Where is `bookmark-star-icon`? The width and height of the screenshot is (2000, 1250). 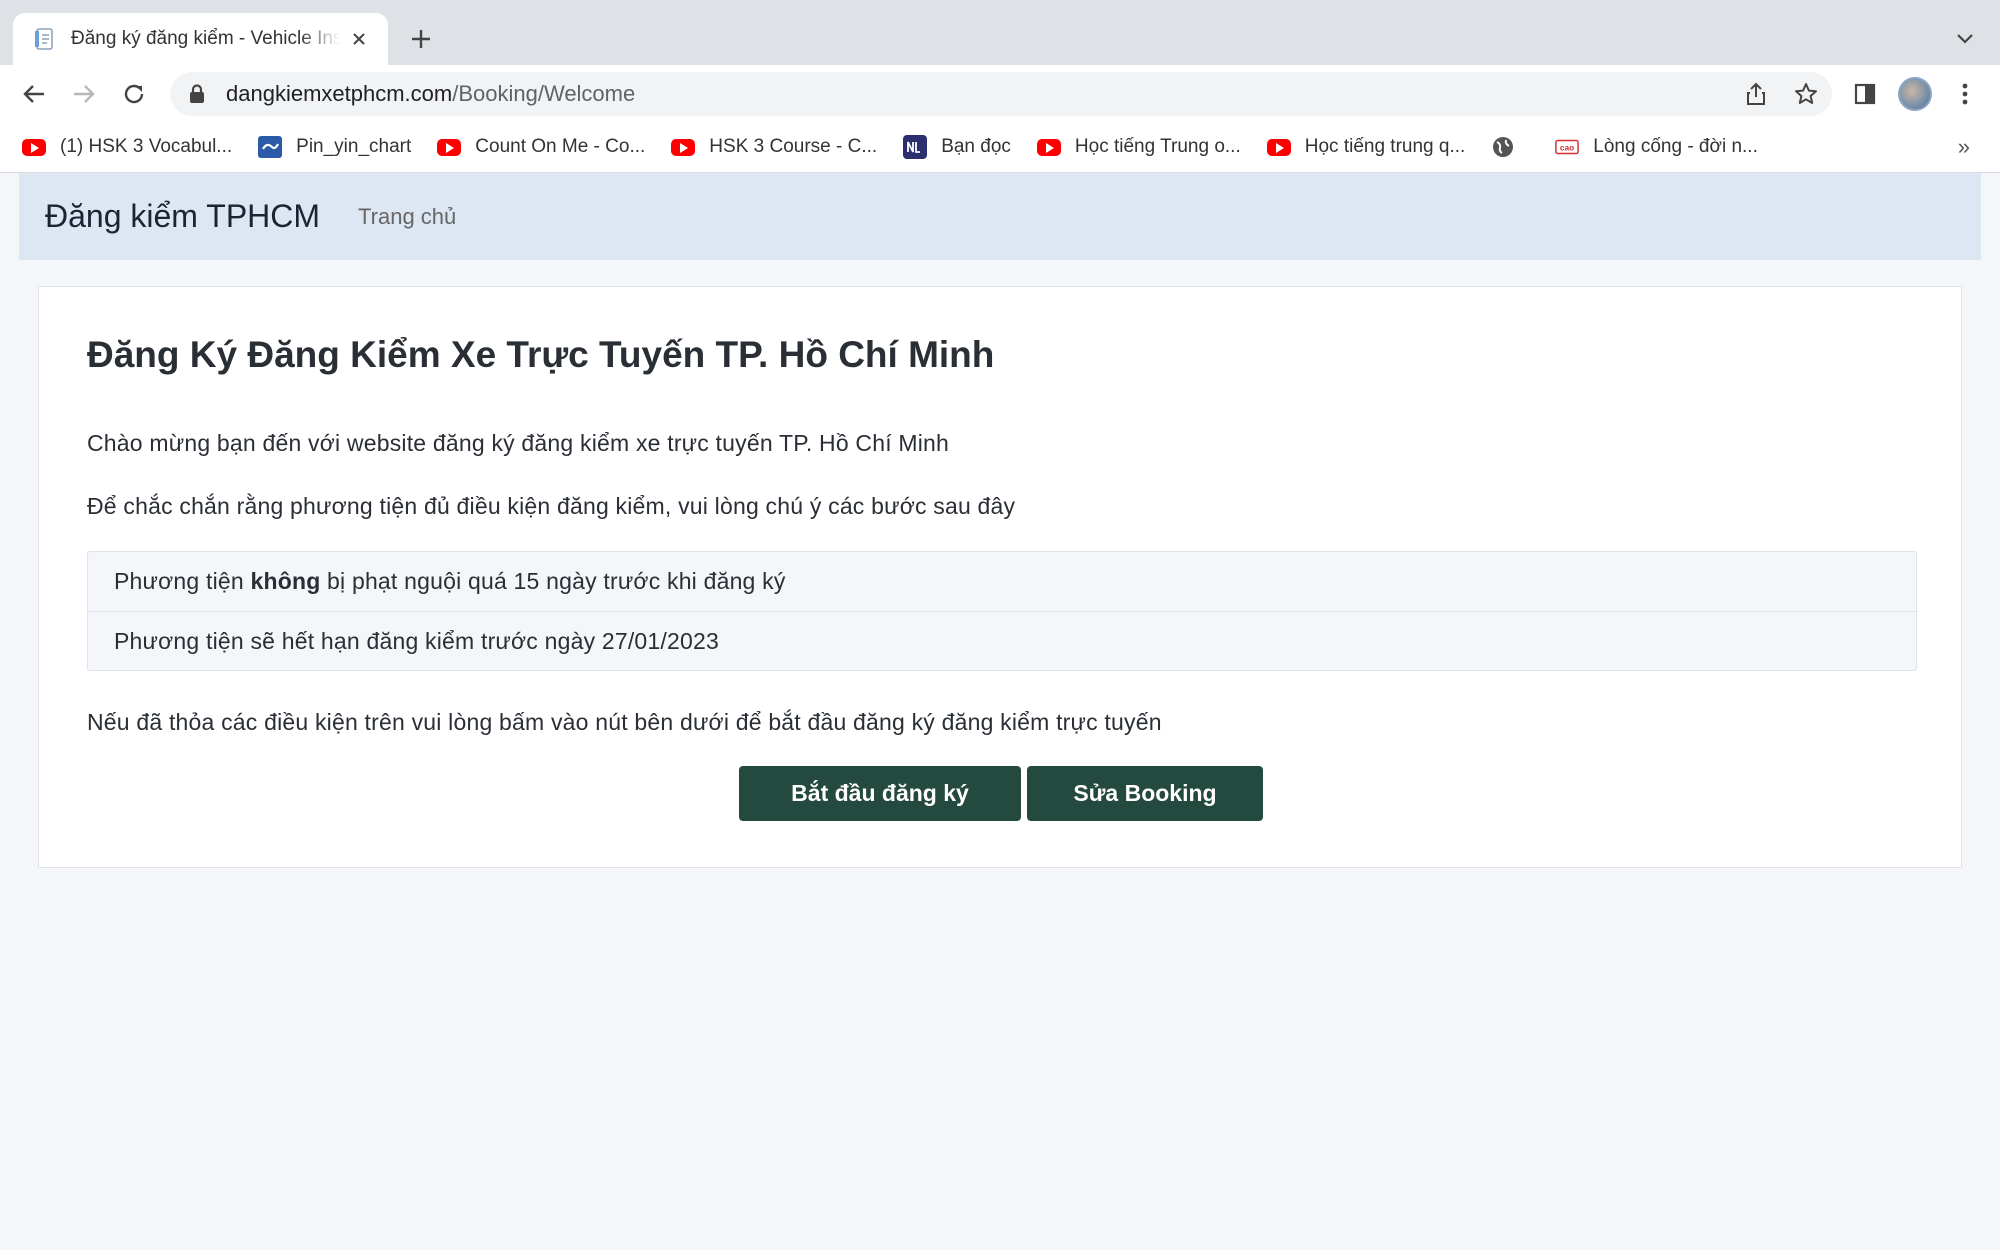 bookmark-star-icon is located at coordinates (1806, 94).